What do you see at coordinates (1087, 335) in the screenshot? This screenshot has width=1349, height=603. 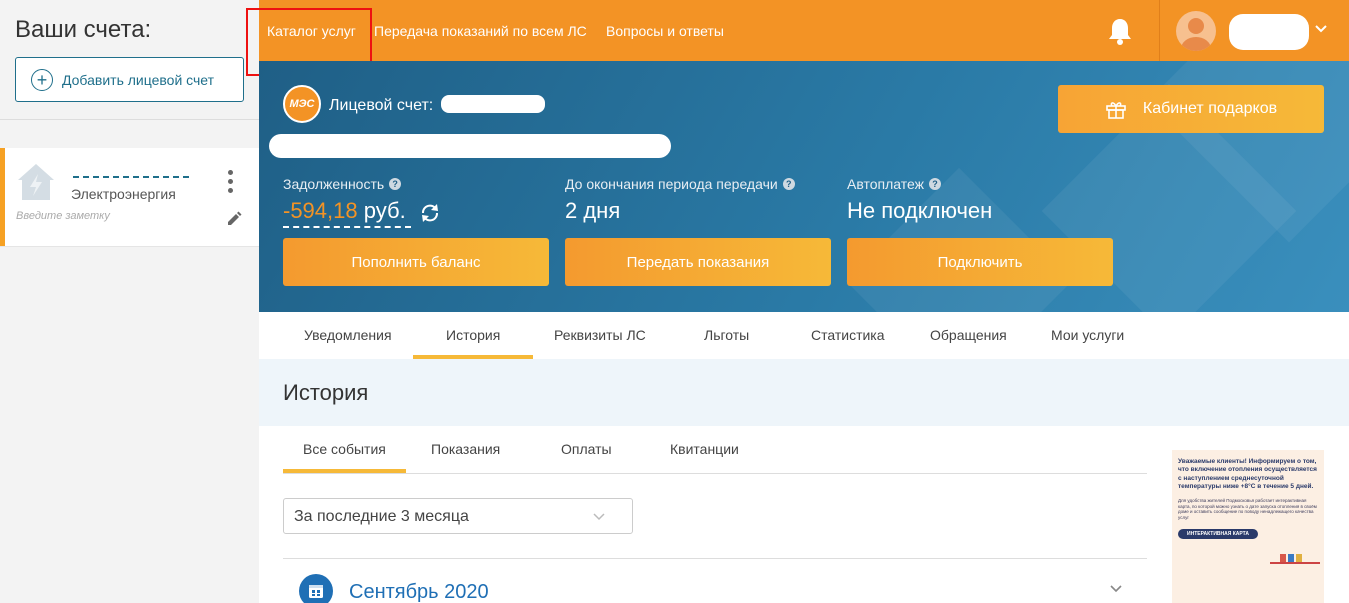 I see `tab-my-services: Мои услуги` at bounding box center [1087, 335].